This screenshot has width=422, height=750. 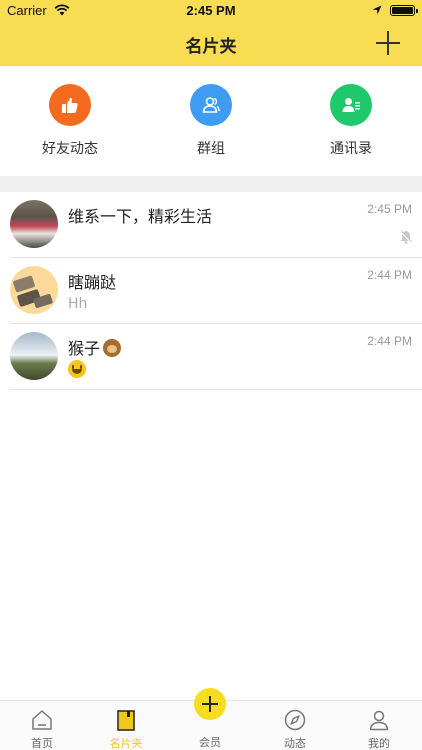 I want to click on tab-label: 名片夹, so click(x=126, y=743).